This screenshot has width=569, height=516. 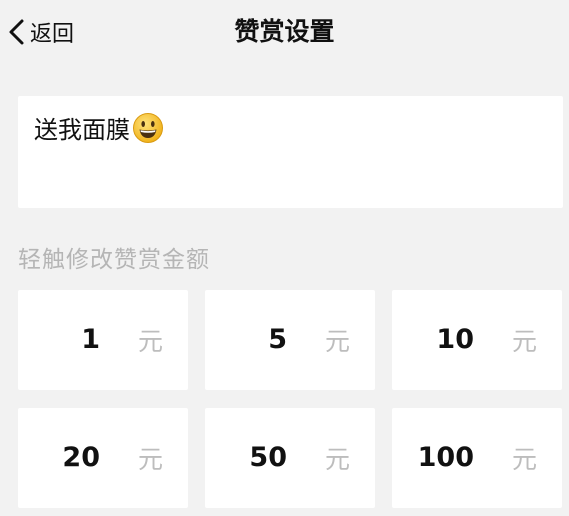 What do you see at coordinates (290, 340) in the screenshot?
I see `amount-option-5: 5 元` at bounding box center [290, 340].